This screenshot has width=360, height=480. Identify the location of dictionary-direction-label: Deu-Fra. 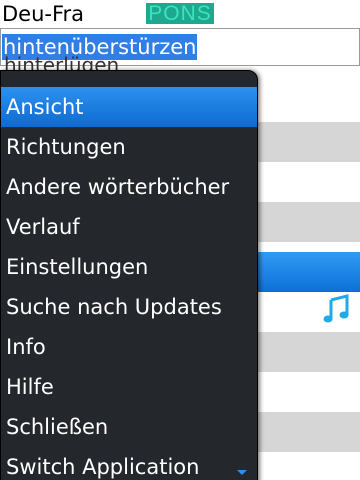
(43, 14).